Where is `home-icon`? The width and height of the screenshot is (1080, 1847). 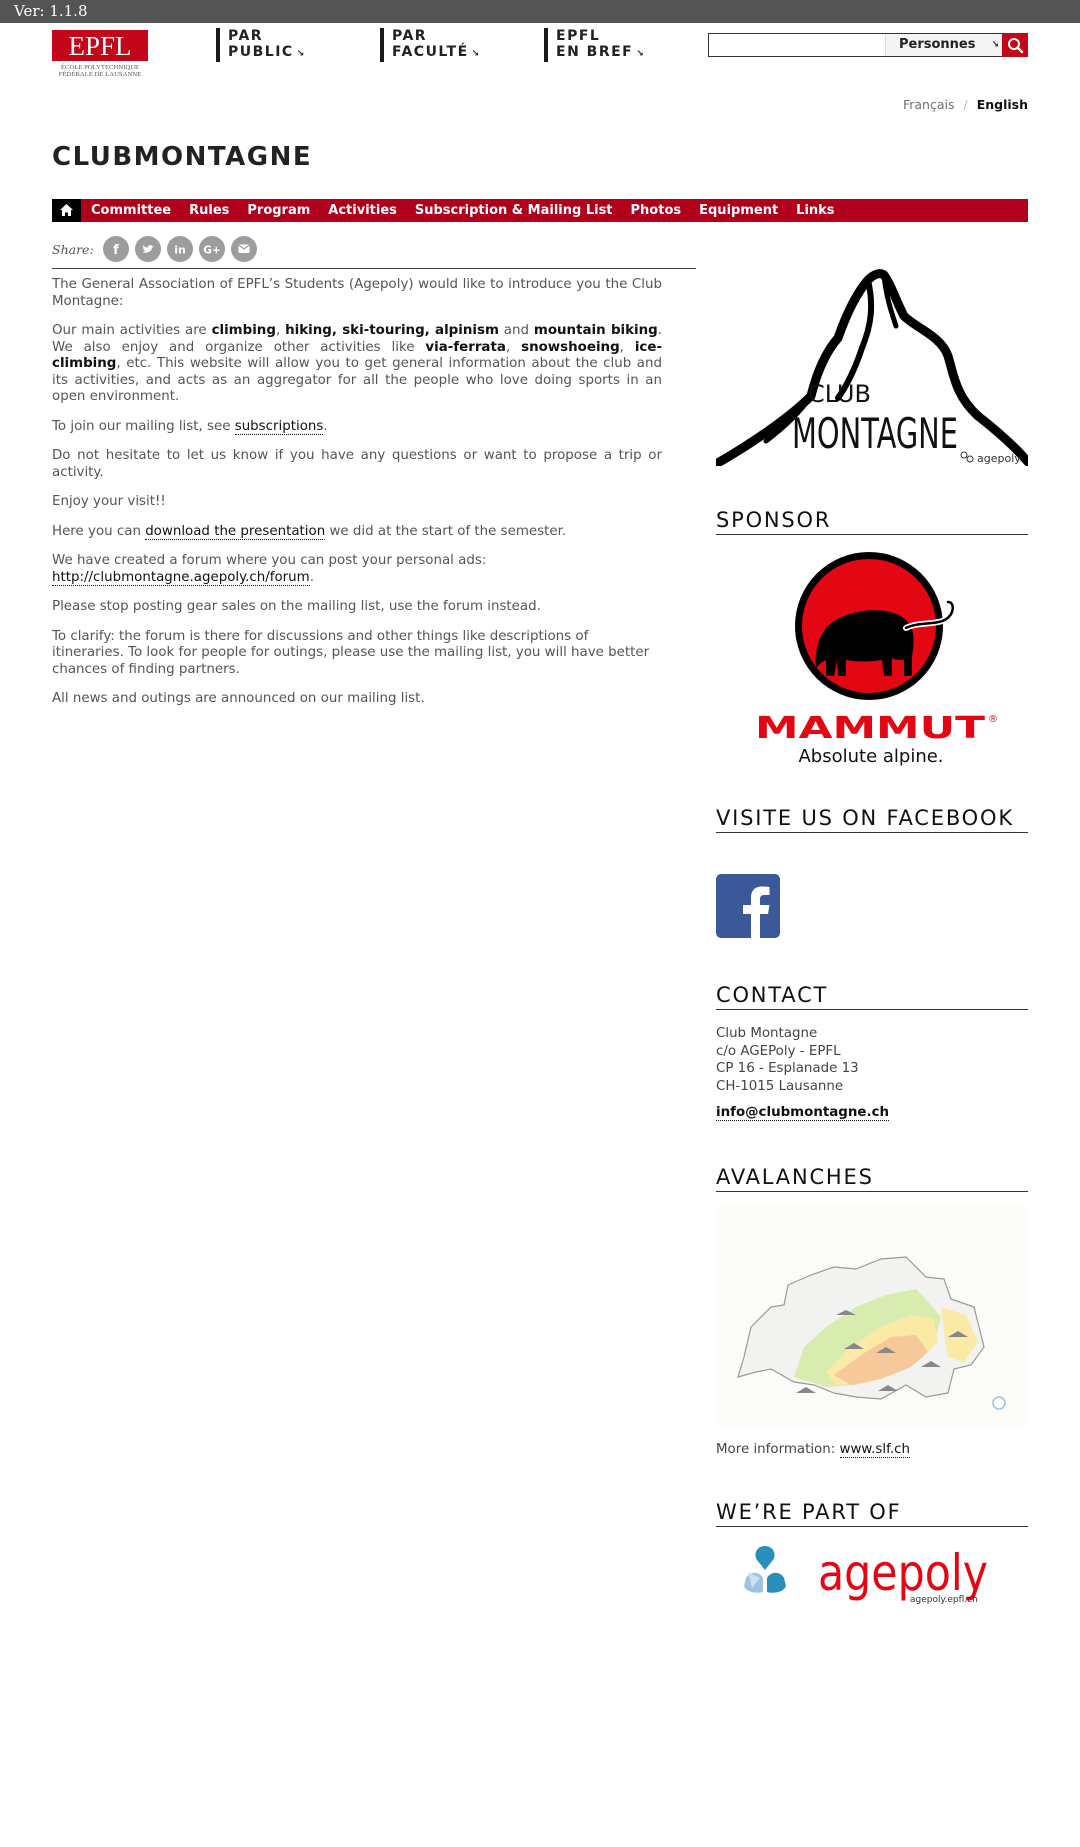 home-icon is located at coordinates (66, 210).